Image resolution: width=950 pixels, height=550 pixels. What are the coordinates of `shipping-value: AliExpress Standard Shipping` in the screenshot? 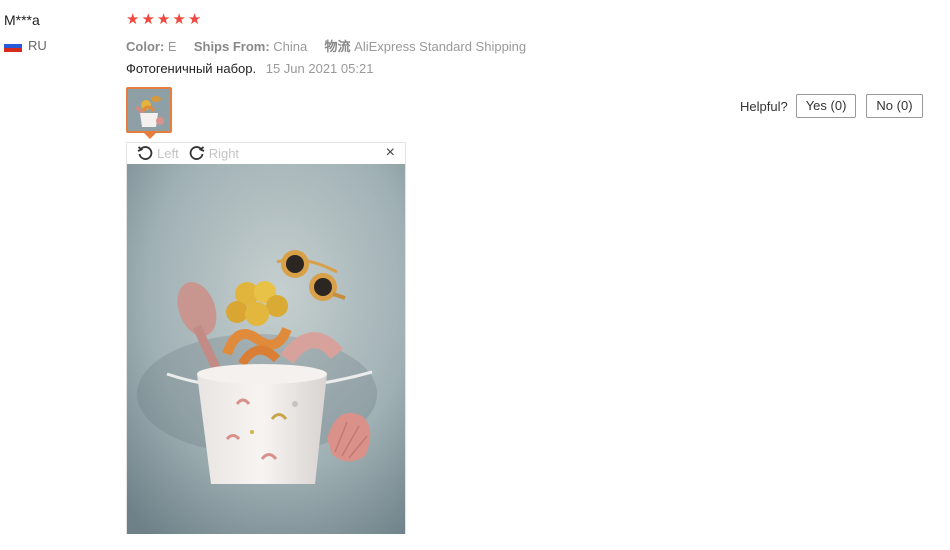 It's located at (440, 46).